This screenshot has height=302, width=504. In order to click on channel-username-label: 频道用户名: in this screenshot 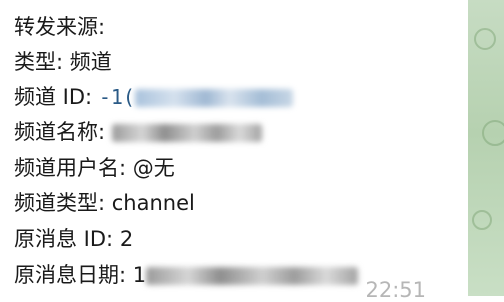, I will do `click(70, 168)`.